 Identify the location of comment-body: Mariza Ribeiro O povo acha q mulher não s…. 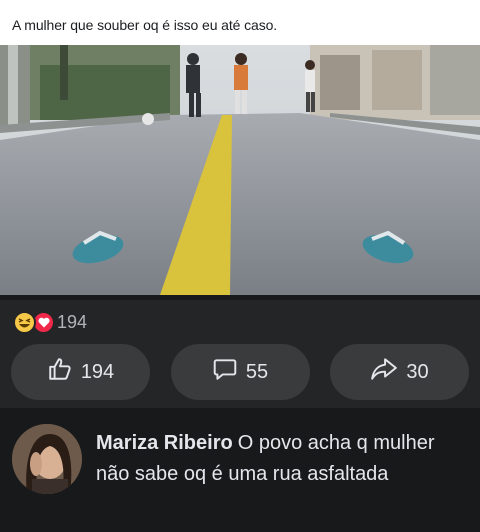
(281, 459).